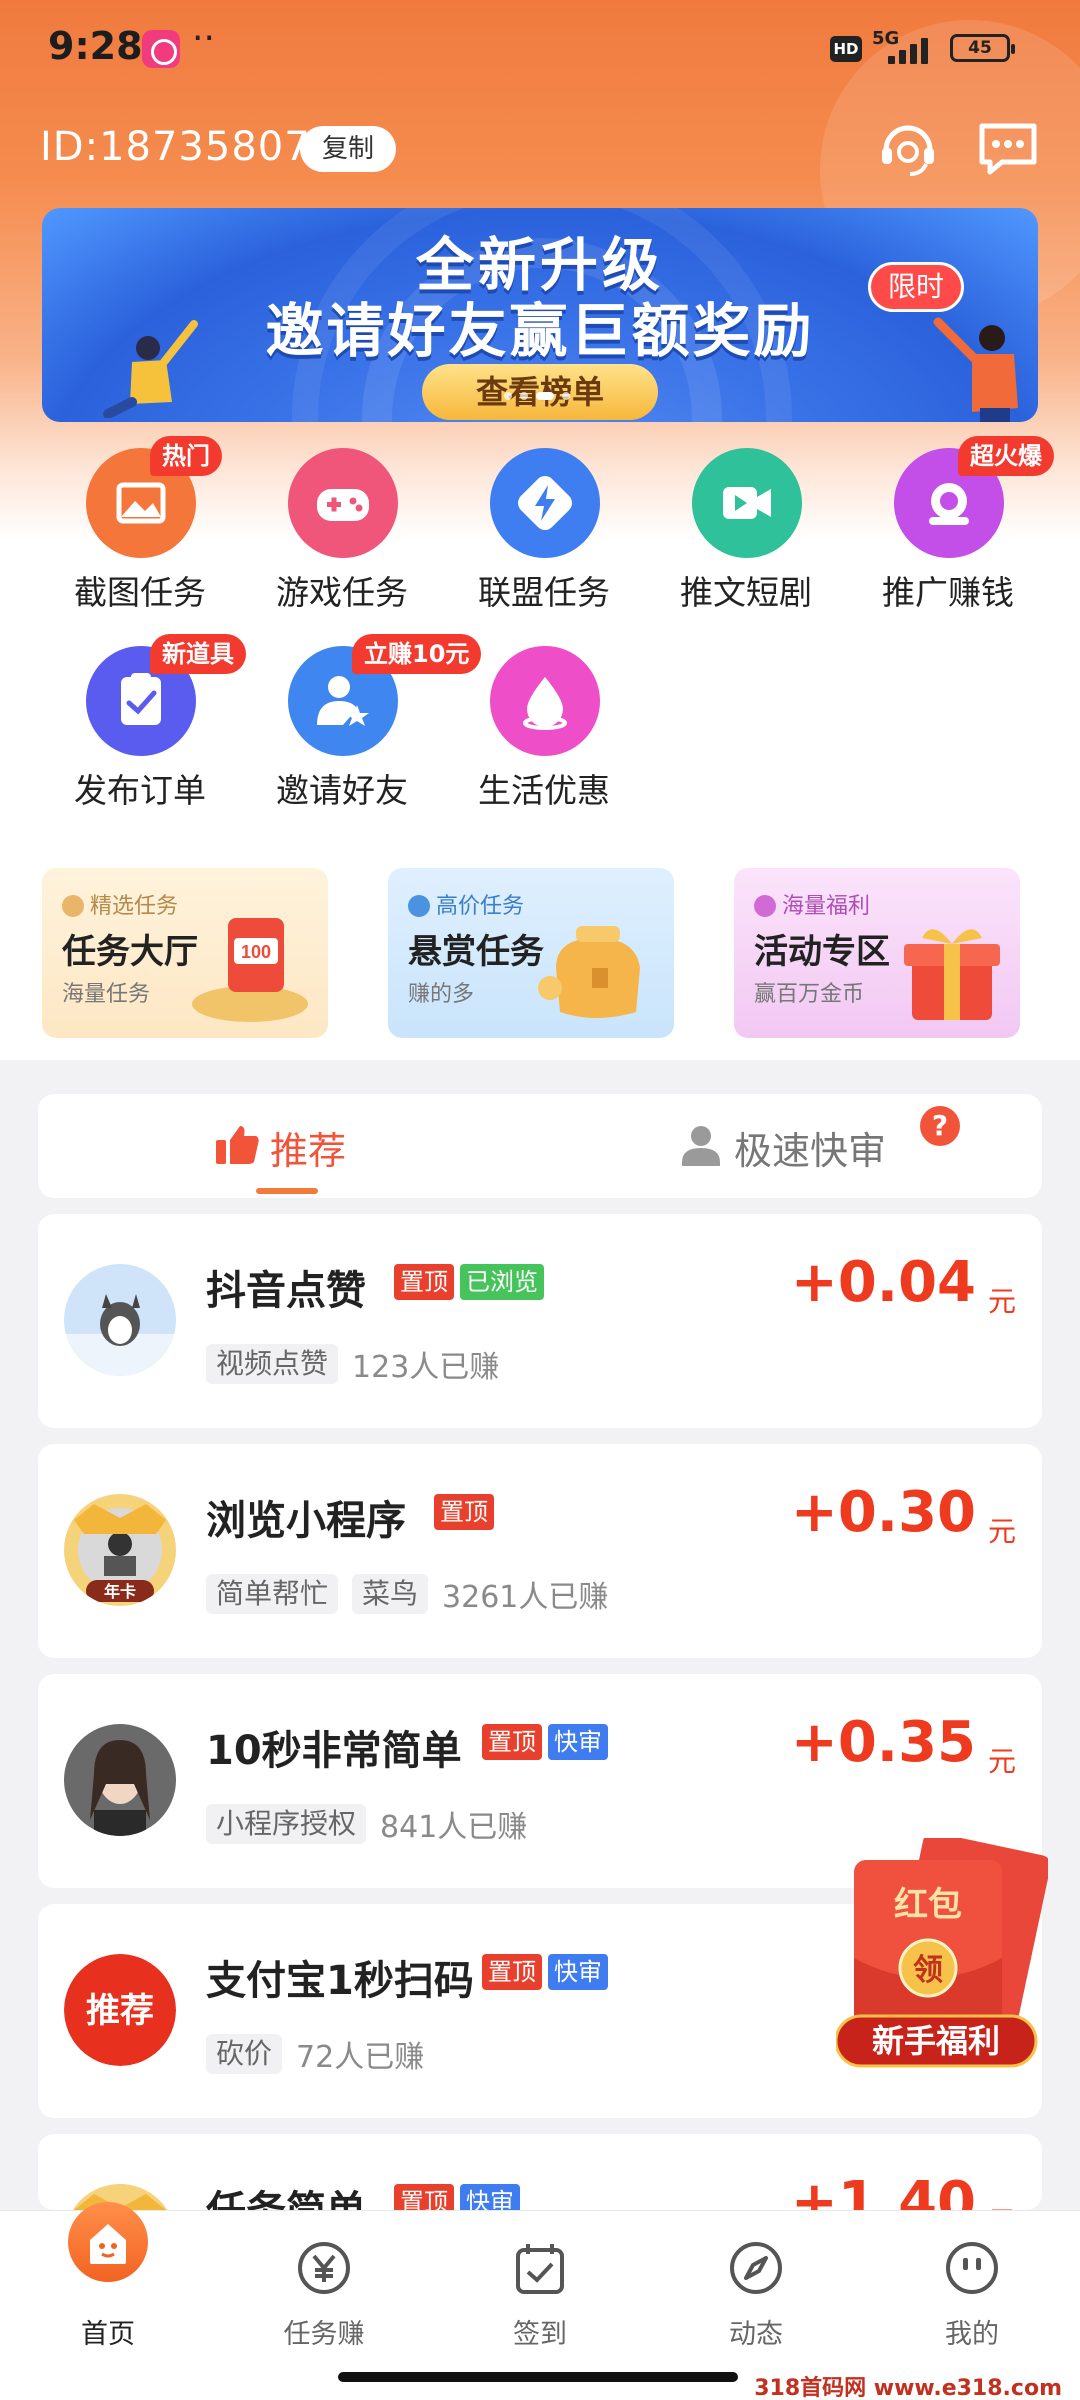 The image size is (1080, 2400). What do you see at coordinates (175, 147) in the screenshot?
I see `user-id: ID:18735807` at bounding box center [175, 147].